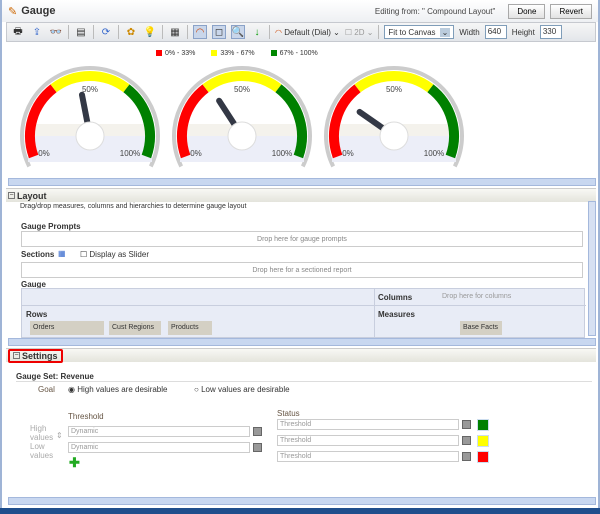  I want to click on editing-from-label: Editing from: " Compound Layout", so click(435, 11).